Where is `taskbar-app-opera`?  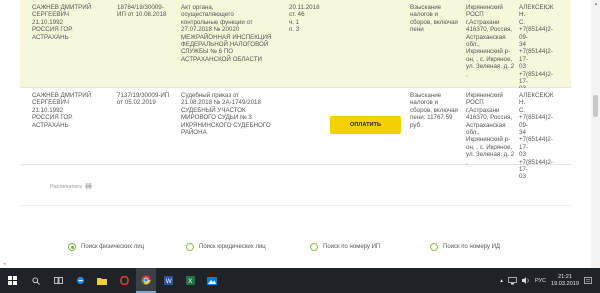 taskbar-app-opera is located at coordinates (124, 280).